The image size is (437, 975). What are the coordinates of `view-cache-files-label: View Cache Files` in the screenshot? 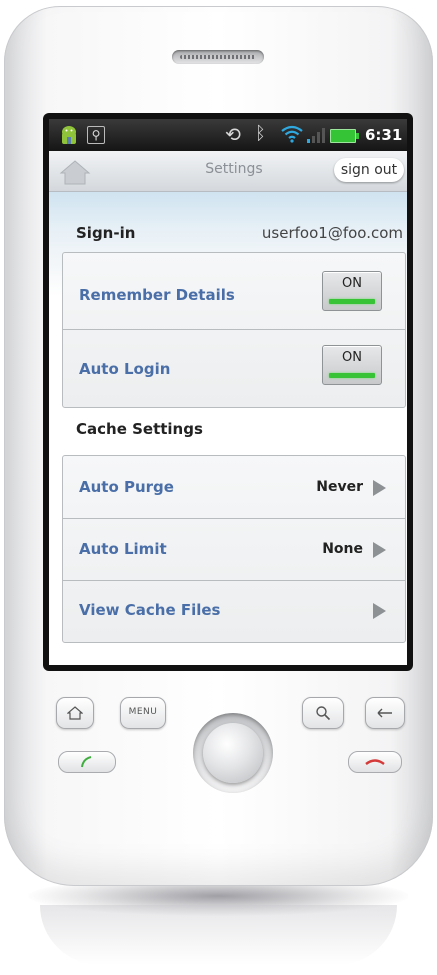 It's located at (150, 610).